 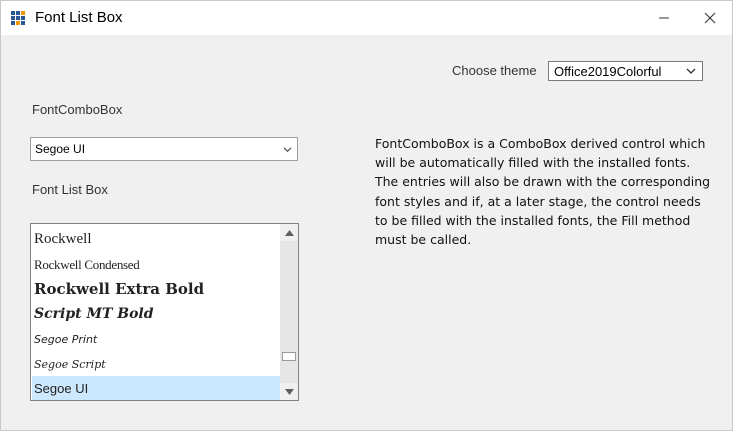 I want to click on font-list-label: Font List Box, so click(x=70, y=189).